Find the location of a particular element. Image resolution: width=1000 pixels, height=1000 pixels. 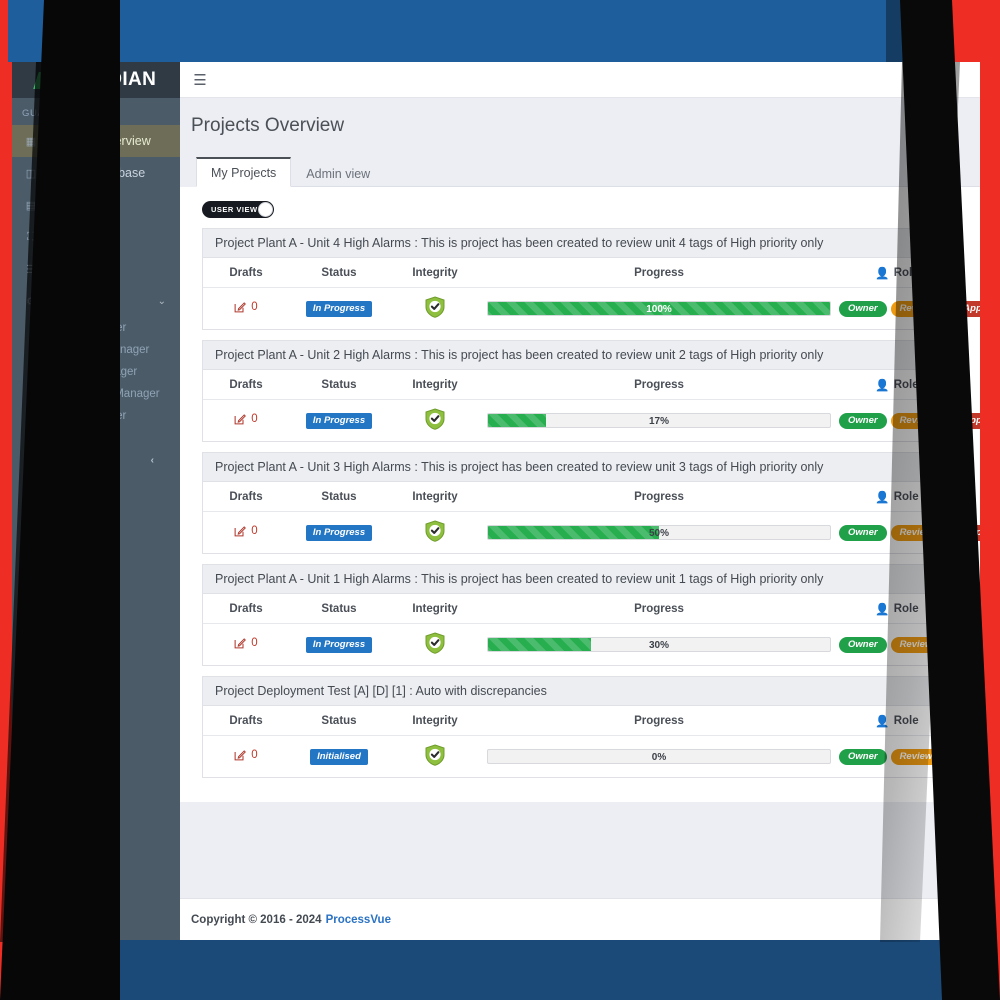

table-row: 0In Progress100%OwnerReviewerApprover is located at coordinates (591, 309).